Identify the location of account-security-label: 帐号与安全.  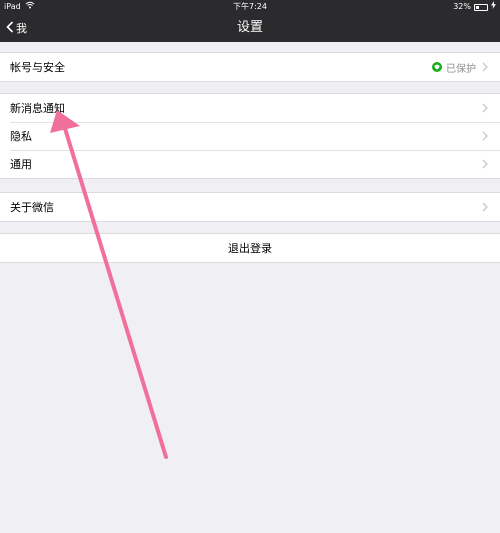
(37, 67).